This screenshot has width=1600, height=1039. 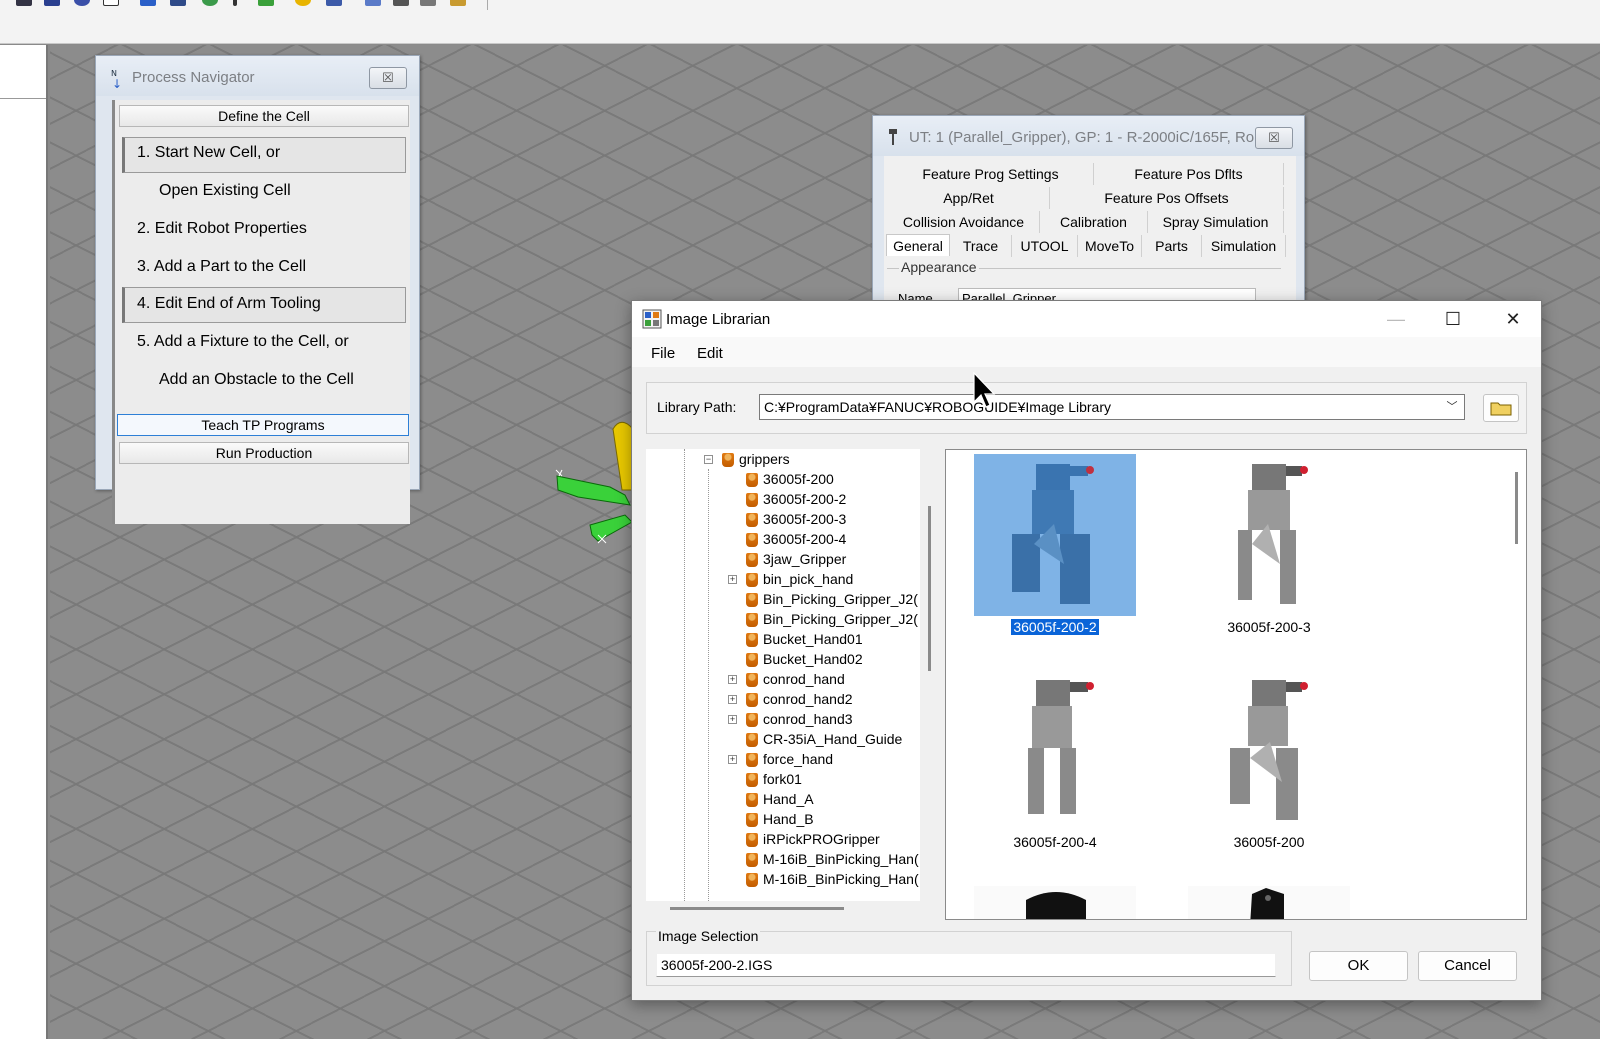 I want to click on toolbar-tool-icon, so click(x=24, y=3).